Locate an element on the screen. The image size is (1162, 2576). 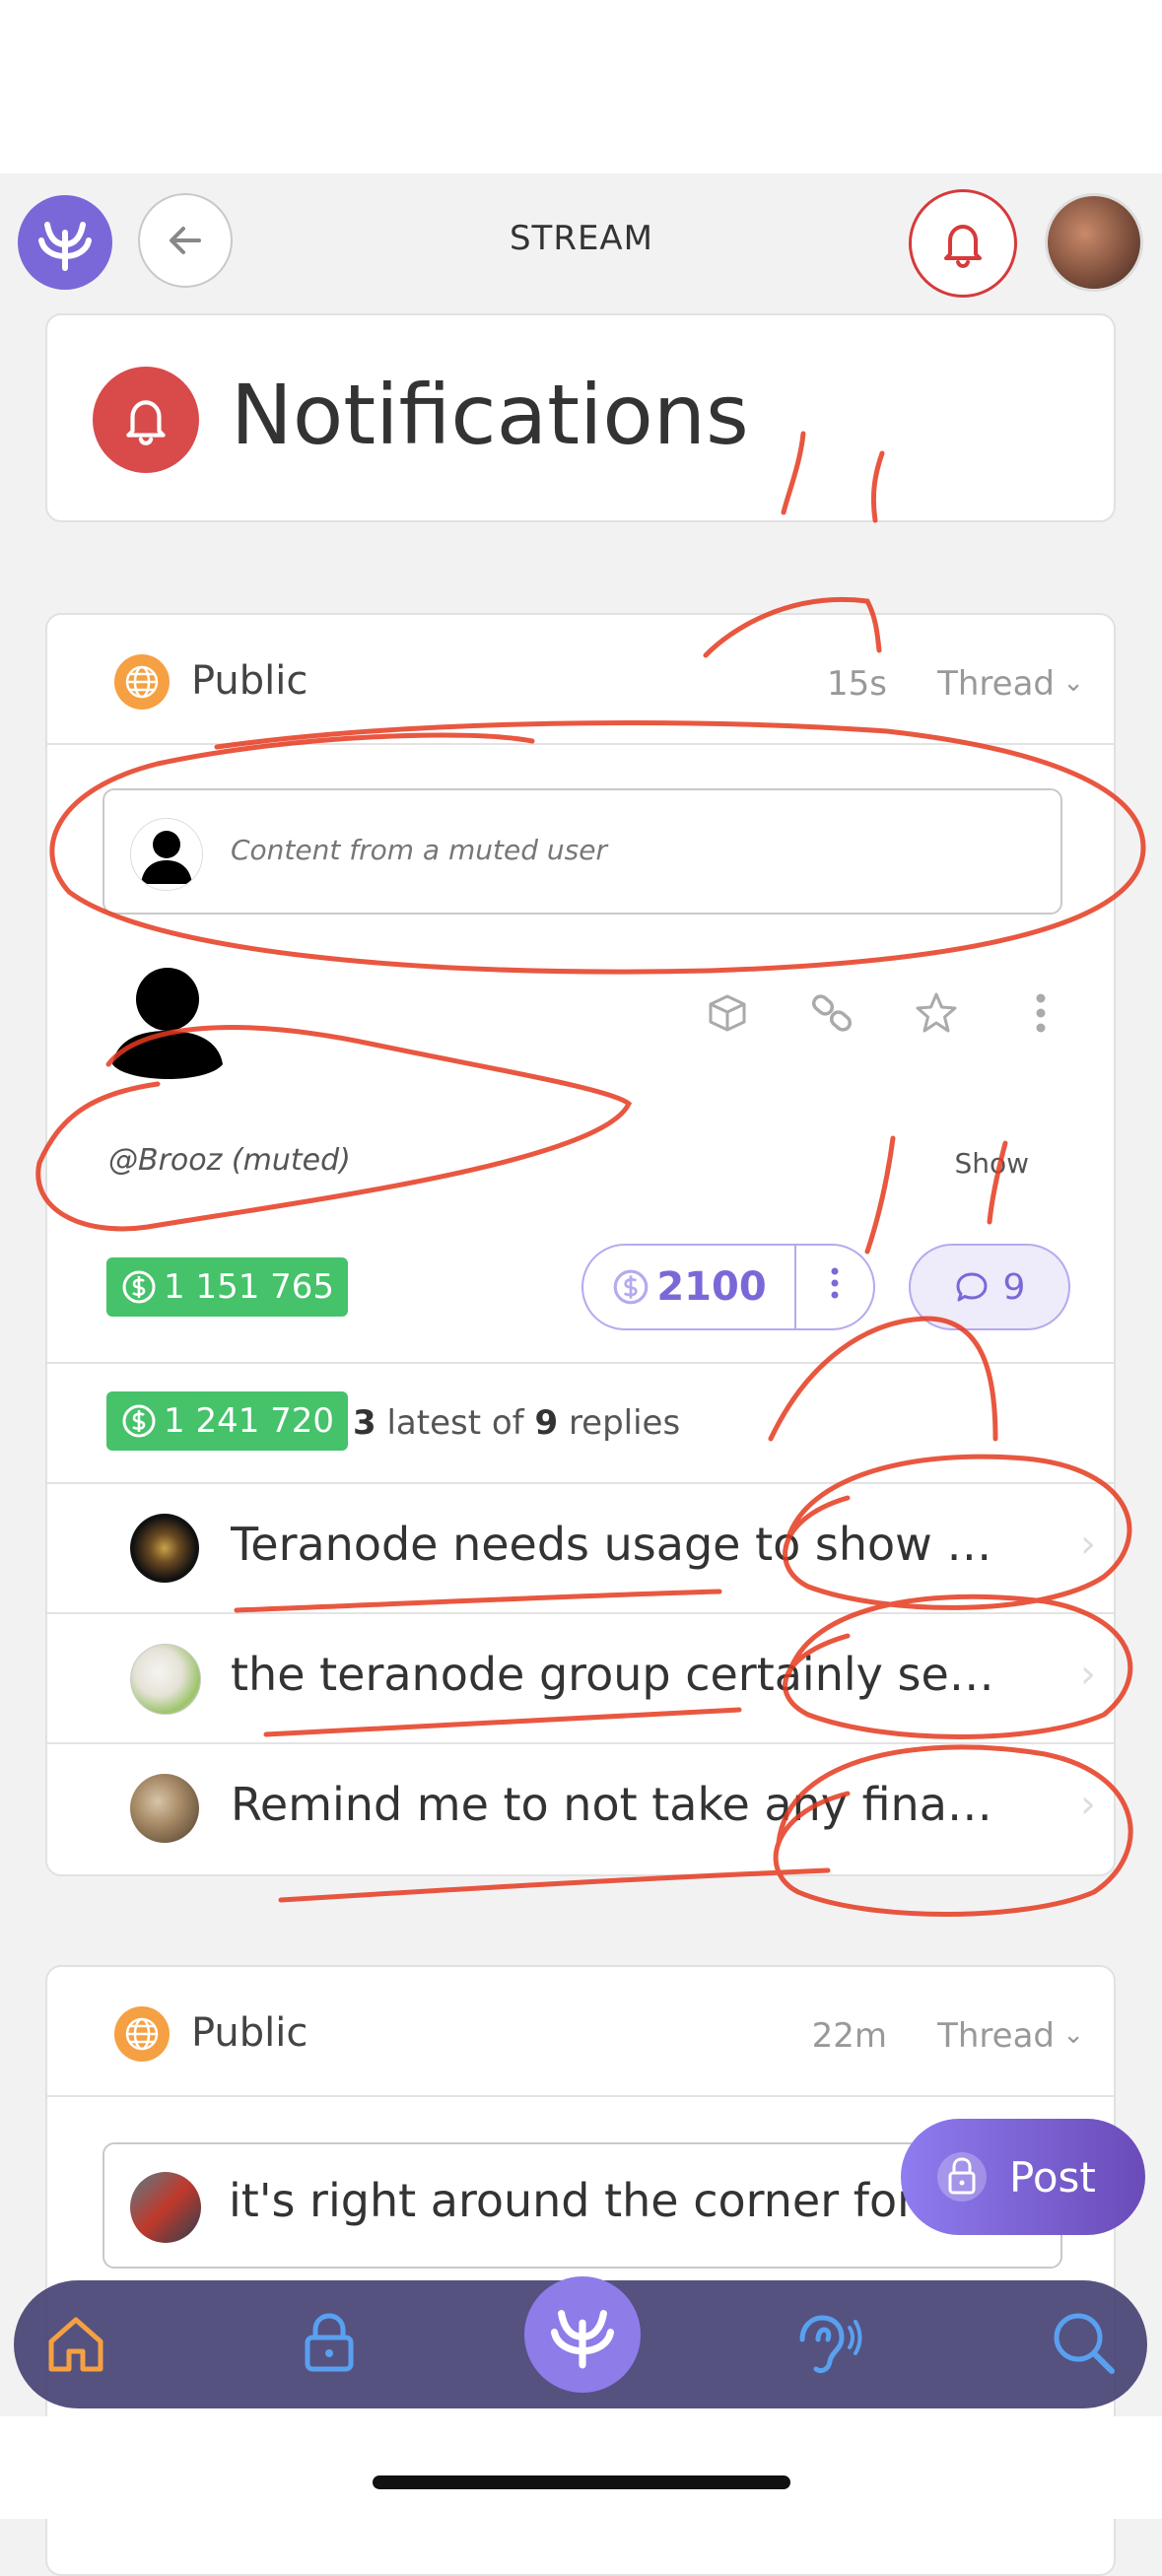
notifications-title: Notifications is located at coordinates (490, 415).